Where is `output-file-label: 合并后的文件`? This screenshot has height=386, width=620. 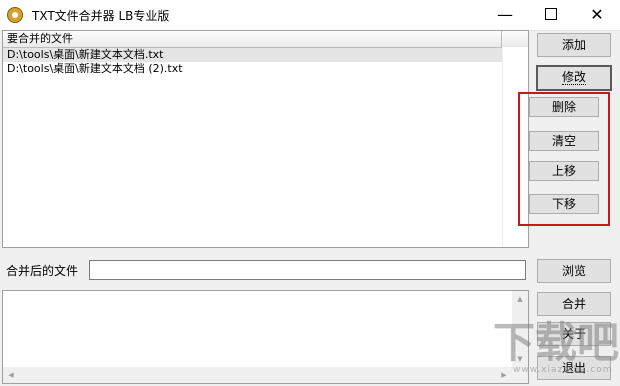
output-file-label: 合并后的文件 is located at coordinates (42, 271).